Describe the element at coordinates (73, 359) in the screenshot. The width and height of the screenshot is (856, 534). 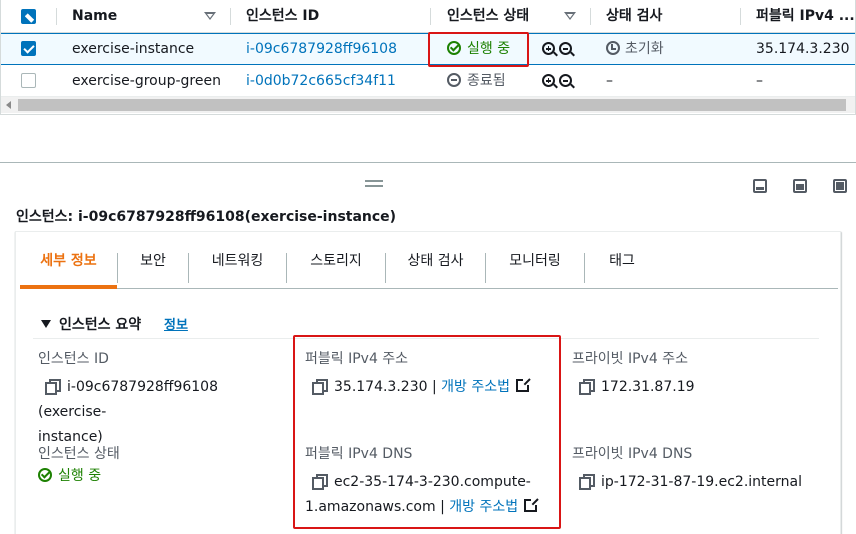
I see `instance-id-label: 인스턴스 ID` at that location.